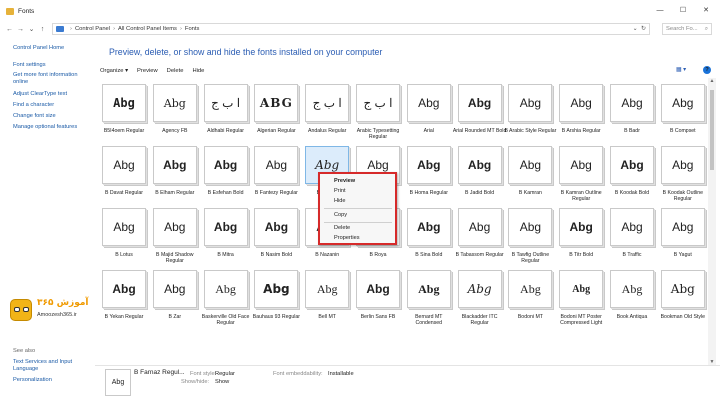 The image size is (720, 400). I want to click on title-bar: Fonts — ☐ ✕, so click(360, 11).